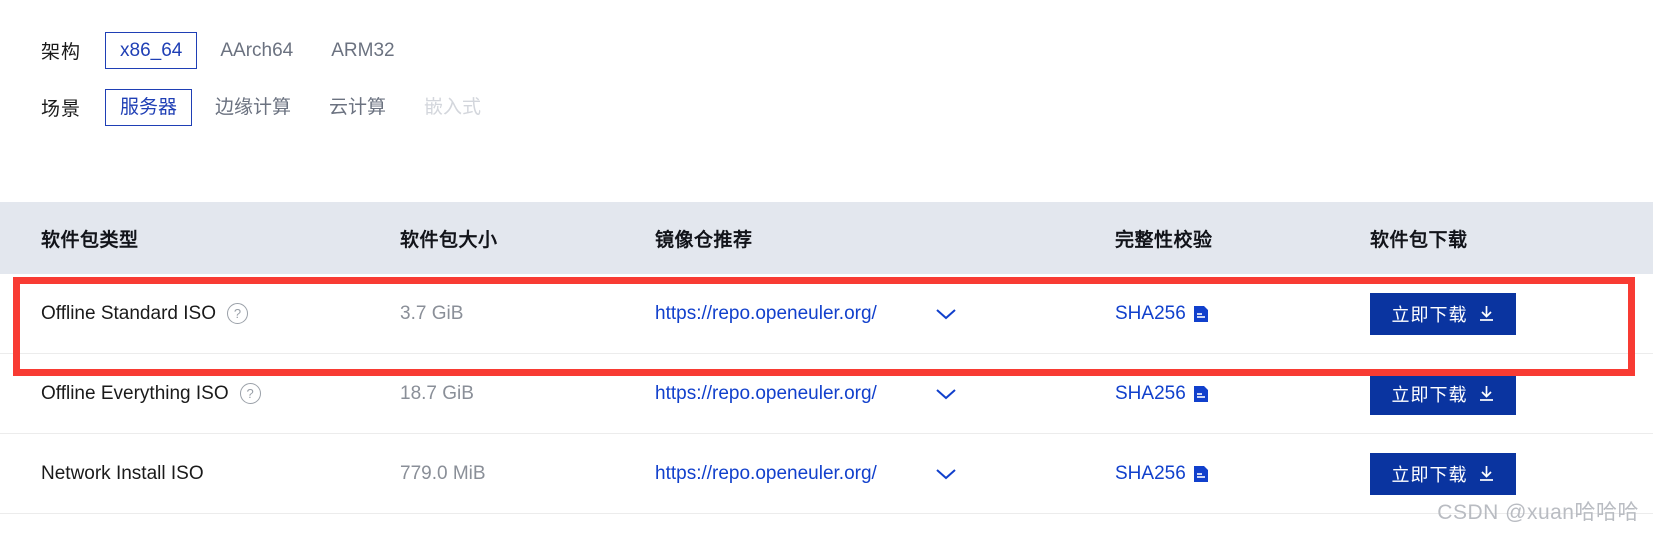 The width and height of the screenshot is (1653, 535). Describe the element at coordinates (362, 51) in the screenshot. I see `filter-option-arm32: ARM32` at that location.